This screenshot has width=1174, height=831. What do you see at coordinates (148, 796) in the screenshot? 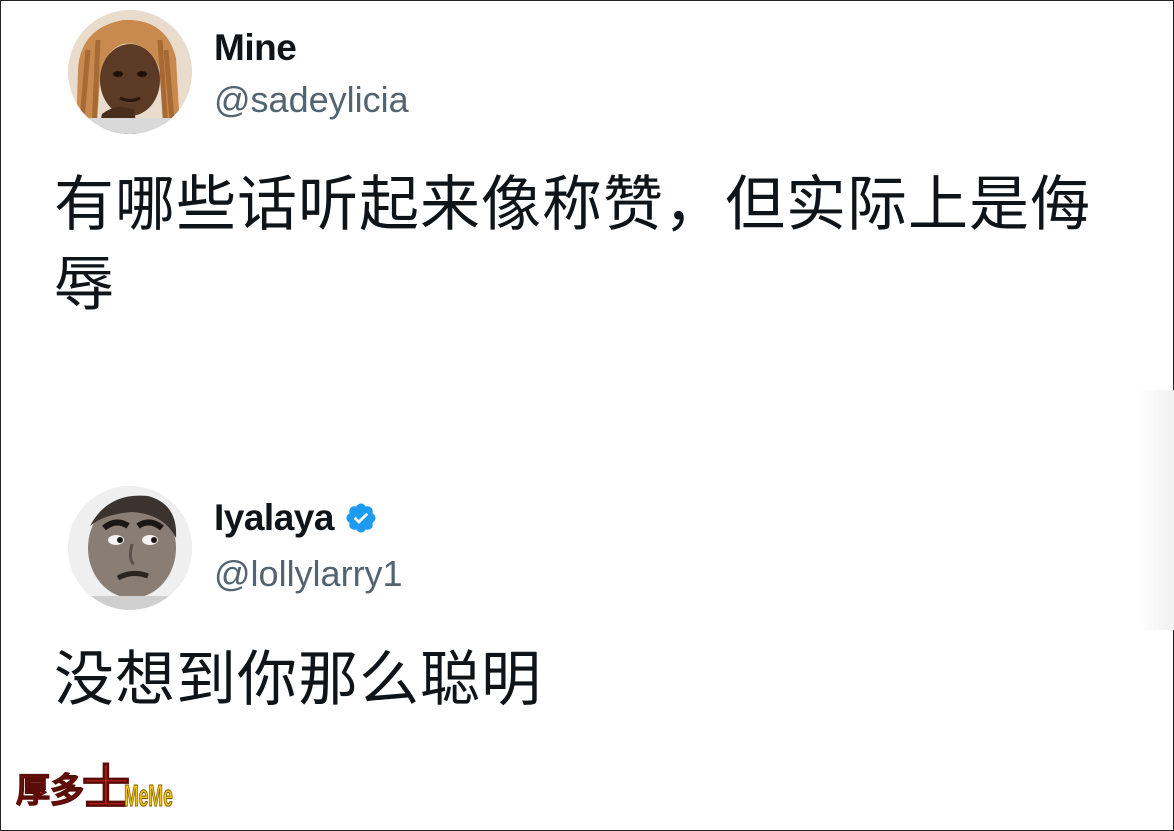
I see `svg-text: MeMe` at bounding box center [148, 796].